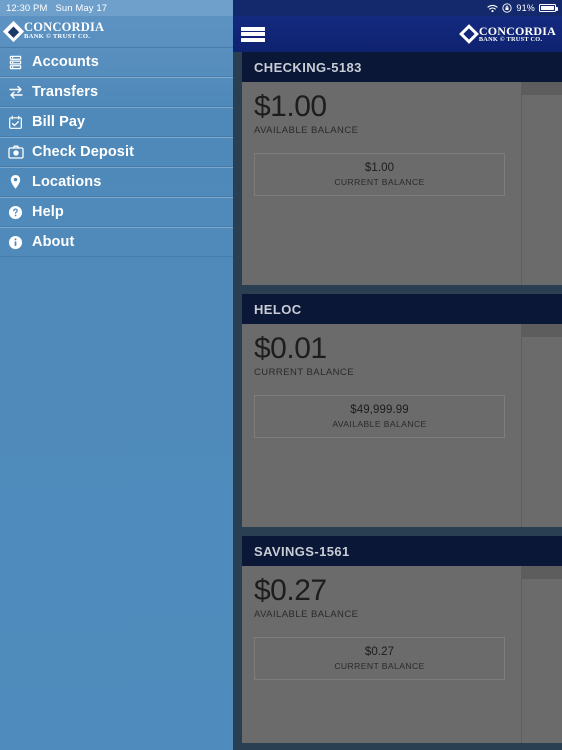  Describe the element at coordinates (81, 8) in the screenshot. I see `status-date: Sun May 17` at that location.